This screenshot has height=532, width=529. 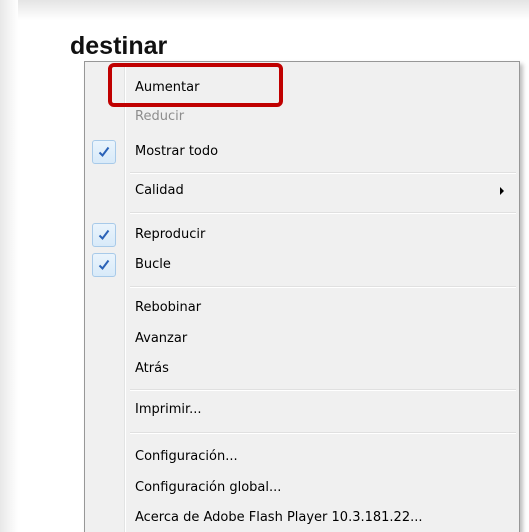 What do you see at coordinates (302, 339) in the screenshot?
I see `menu-item-avanzar: Avanzar` at bounding box center [302, 339].